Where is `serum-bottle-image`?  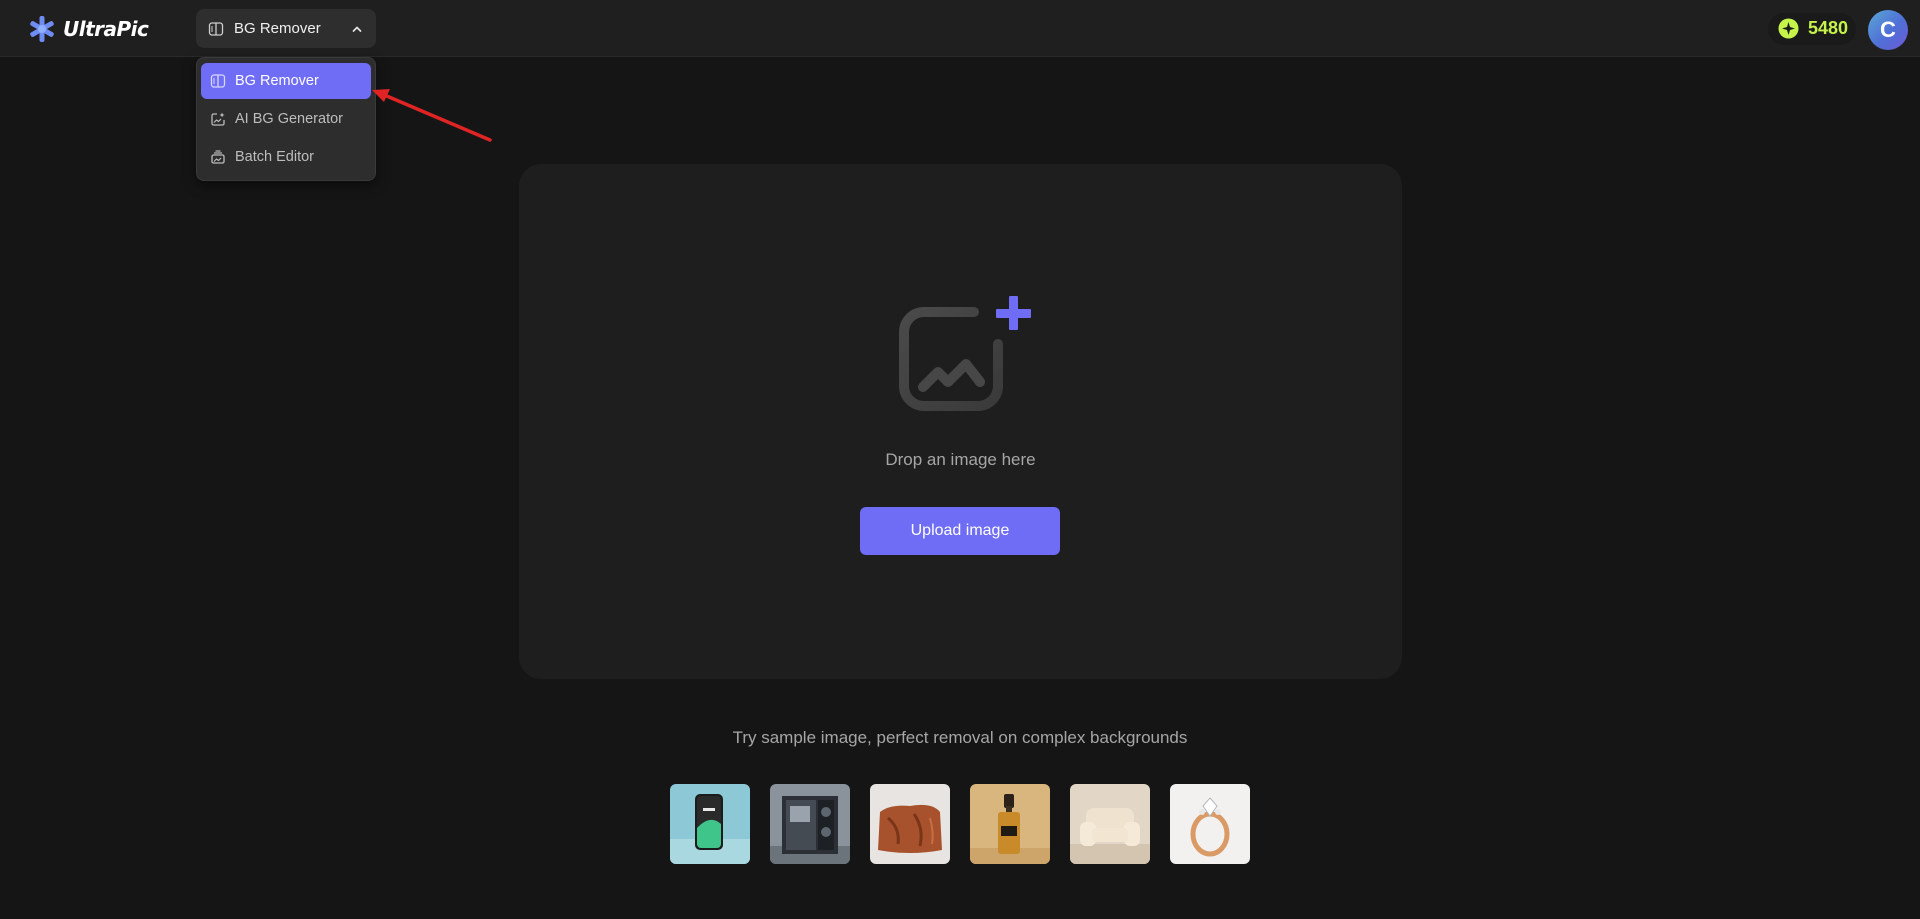 serum-bottle-image is located at coordinates (1010, 824).